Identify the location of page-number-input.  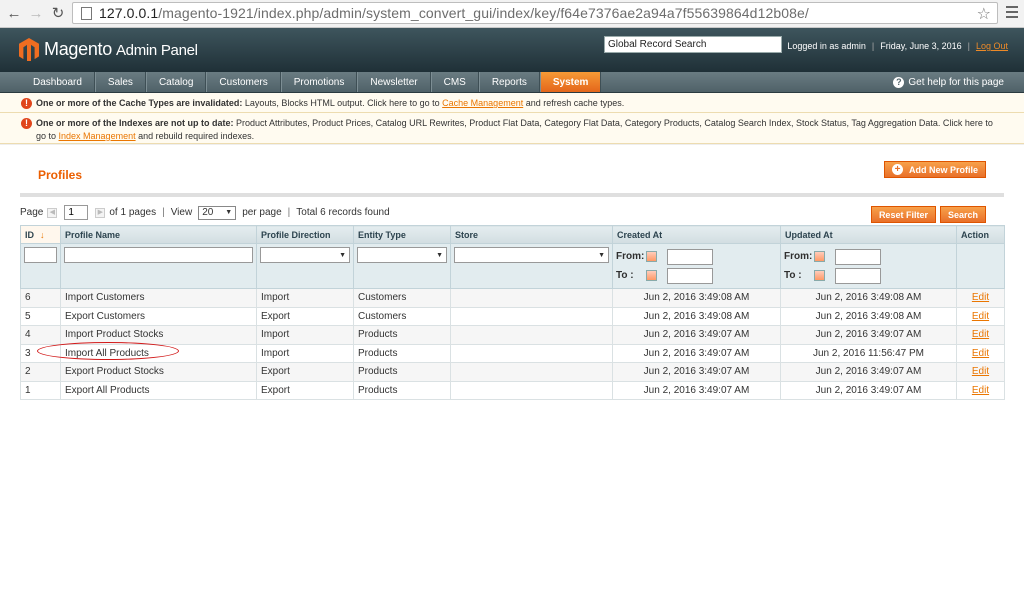
(76, 212).